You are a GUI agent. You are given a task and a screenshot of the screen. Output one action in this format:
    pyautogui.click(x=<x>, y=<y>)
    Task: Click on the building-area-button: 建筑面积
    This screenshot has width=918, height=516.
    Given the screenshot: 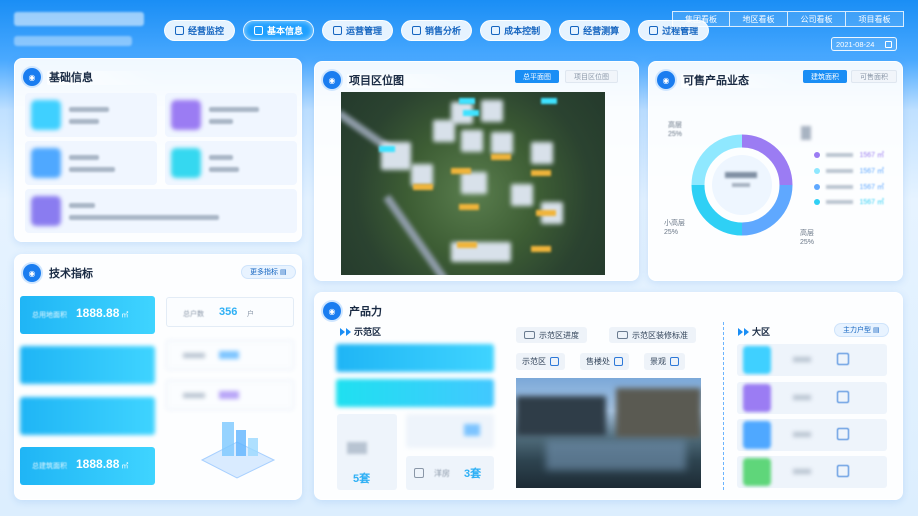 What is the action you would take?
    pyautogui.click(x=825, y=76)
    